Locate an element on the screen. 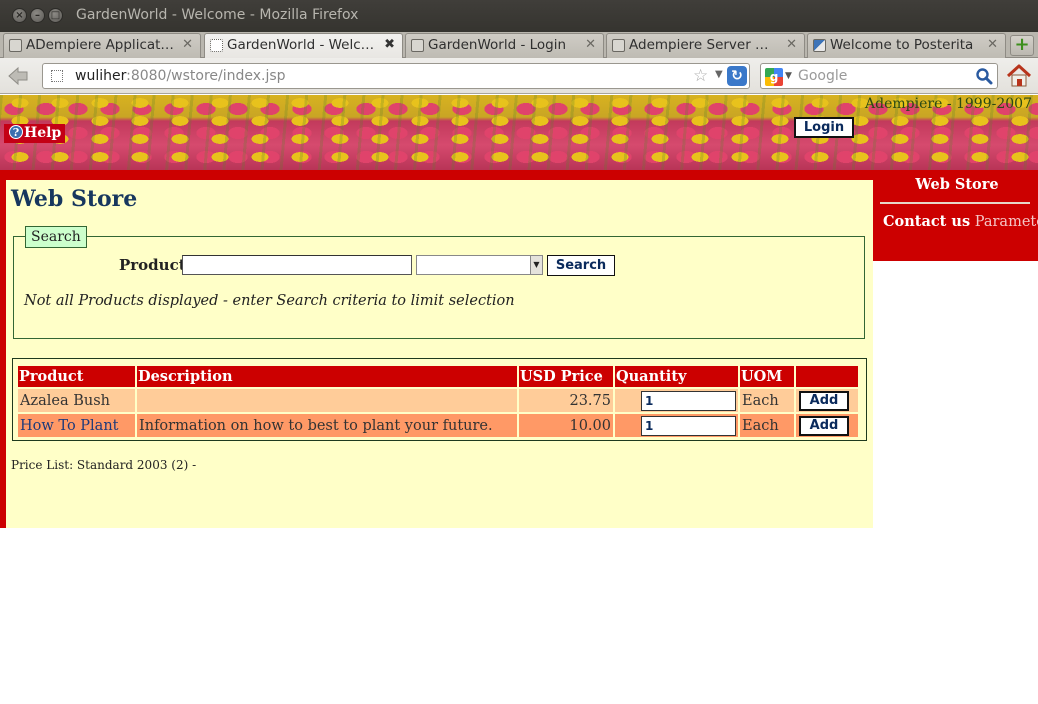 The height and width of the screenshot is (704, 1038). search-button: Search is located at coordinates (581, 265).